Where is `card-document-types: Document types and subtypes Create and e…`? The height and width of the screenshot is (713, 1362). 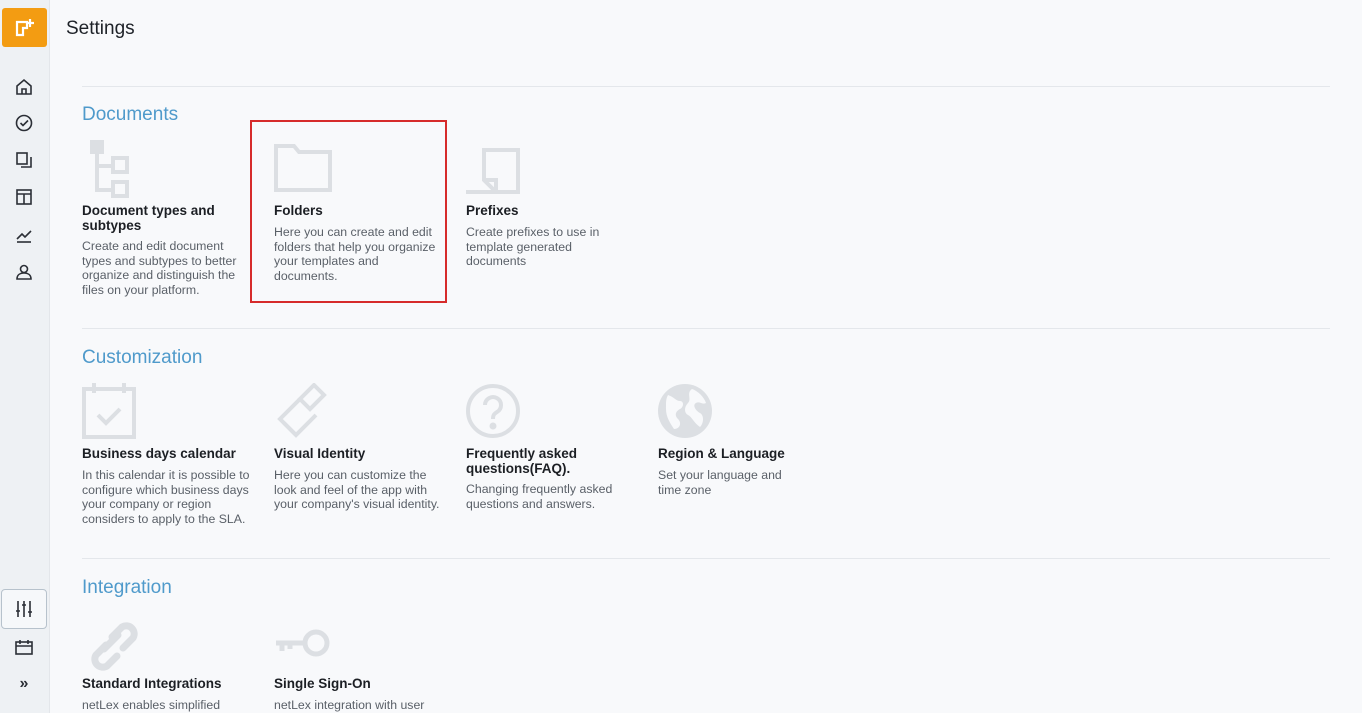 card-document-types: Document types and subtypes Create and e… is located at coordinates (167, 220).